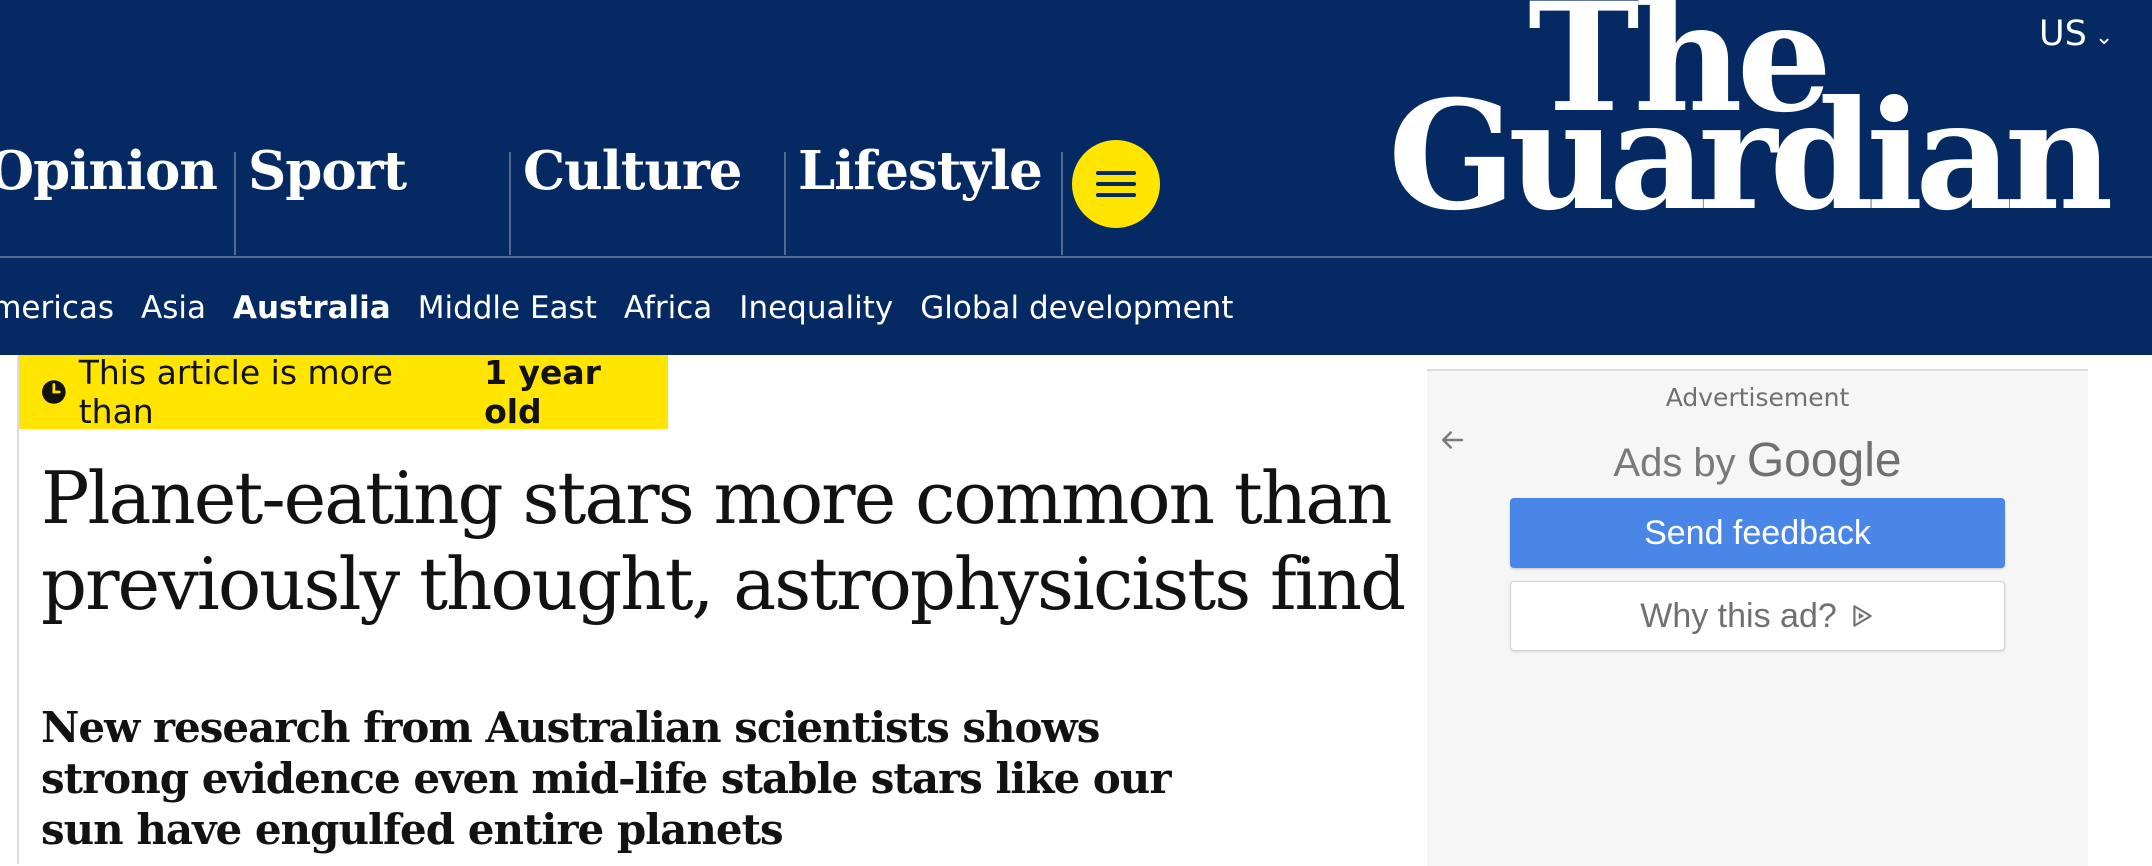 This screenshot has height=866, width=2152. Describe the element at coordinates (1757, 397) in the screenshot. I see `advertisement-label: Advertisement` at that location.